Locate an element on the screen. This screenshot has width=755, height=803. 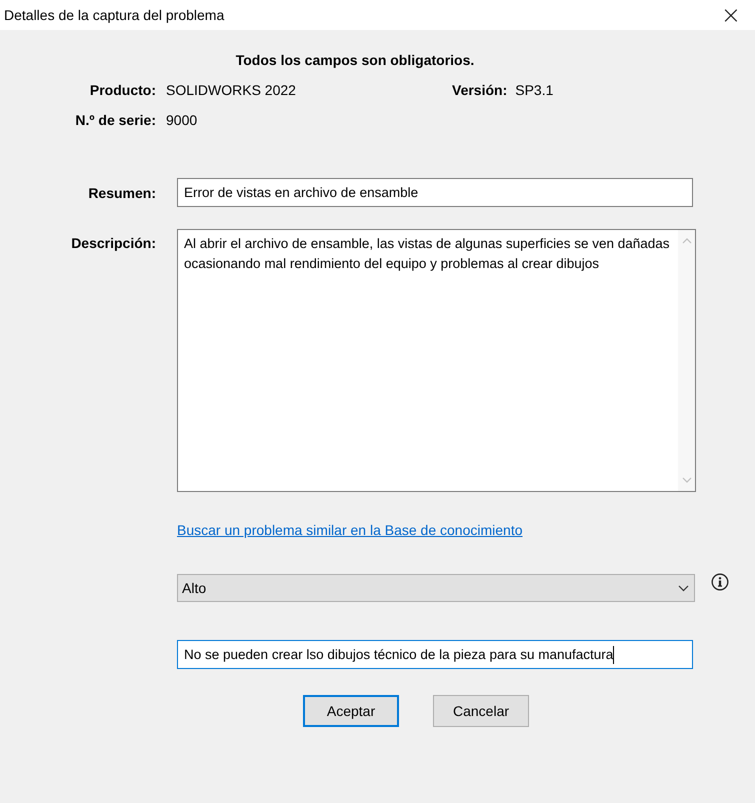
product-value: SOLIDWORKS 2022 is located at coordinates (231, 90).